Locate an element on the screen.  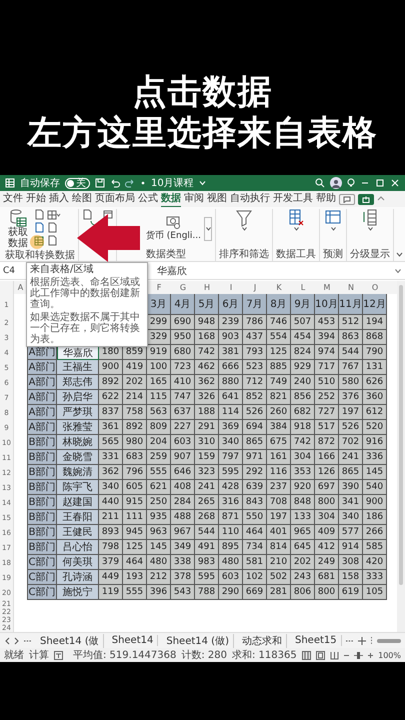
normal-view-icon is located at coordinates (306, 655).